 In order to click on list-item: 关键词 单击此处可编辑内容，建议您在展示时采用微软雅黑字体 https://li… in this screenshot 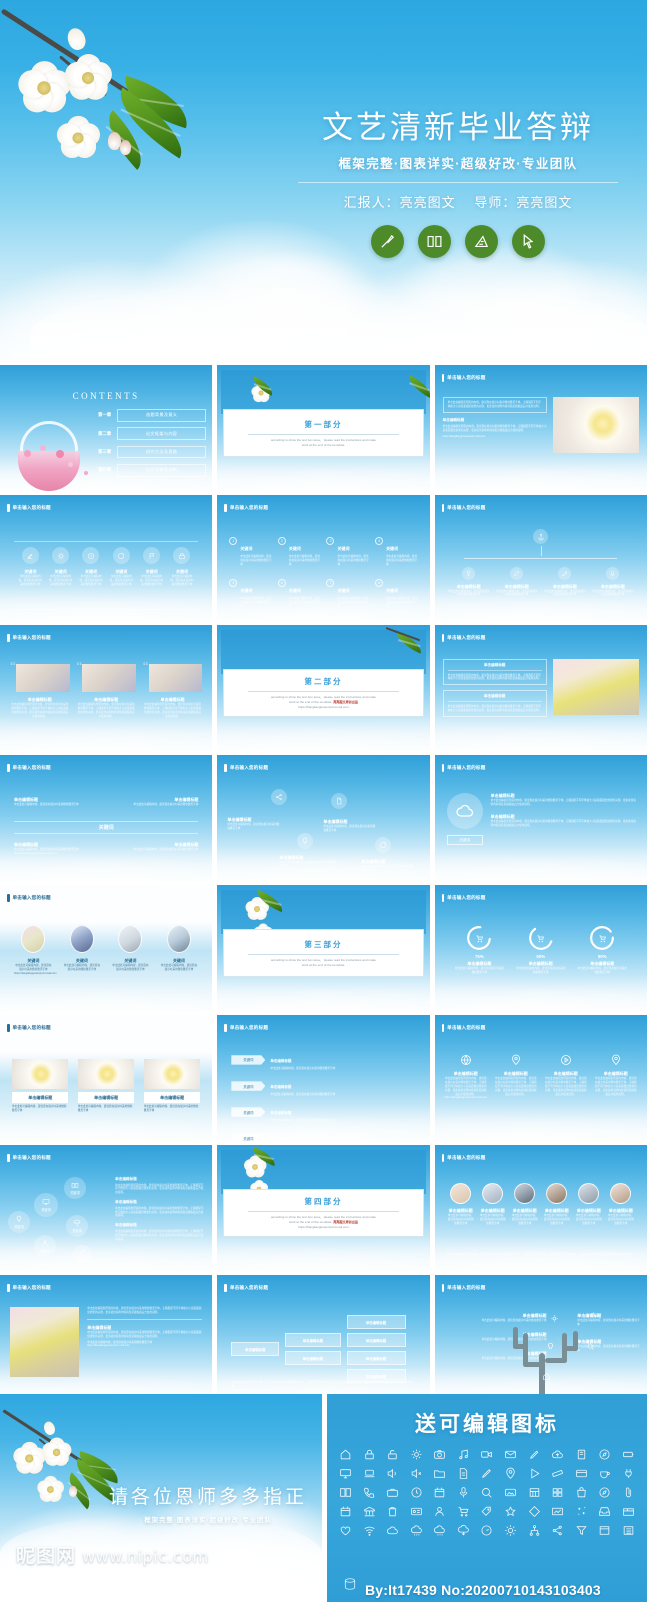, I will do `click(35, 950)`.